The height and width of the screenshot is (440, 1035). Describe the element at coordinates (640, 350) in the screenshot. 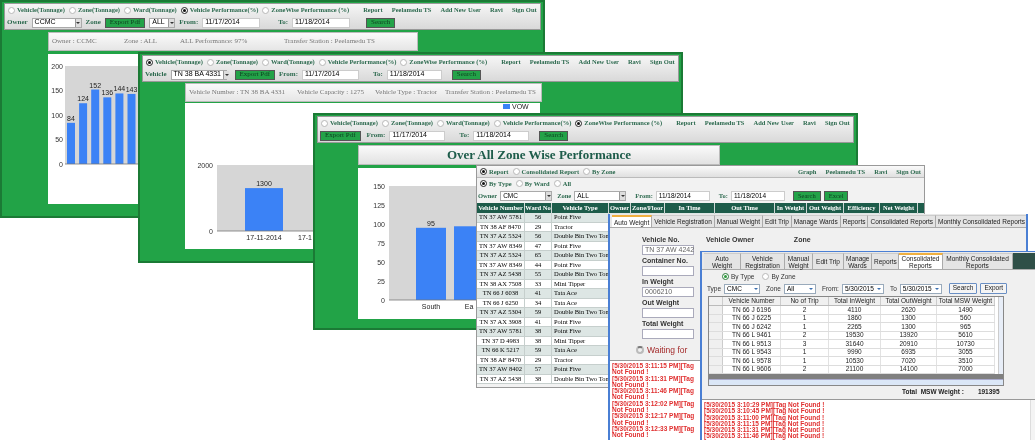

I see `spinner-icon` at that location.